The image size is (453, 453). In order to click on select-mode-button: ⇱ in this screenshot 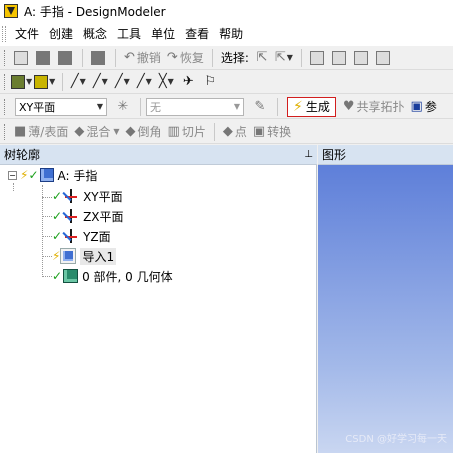, I will do `click(262, 58)`.